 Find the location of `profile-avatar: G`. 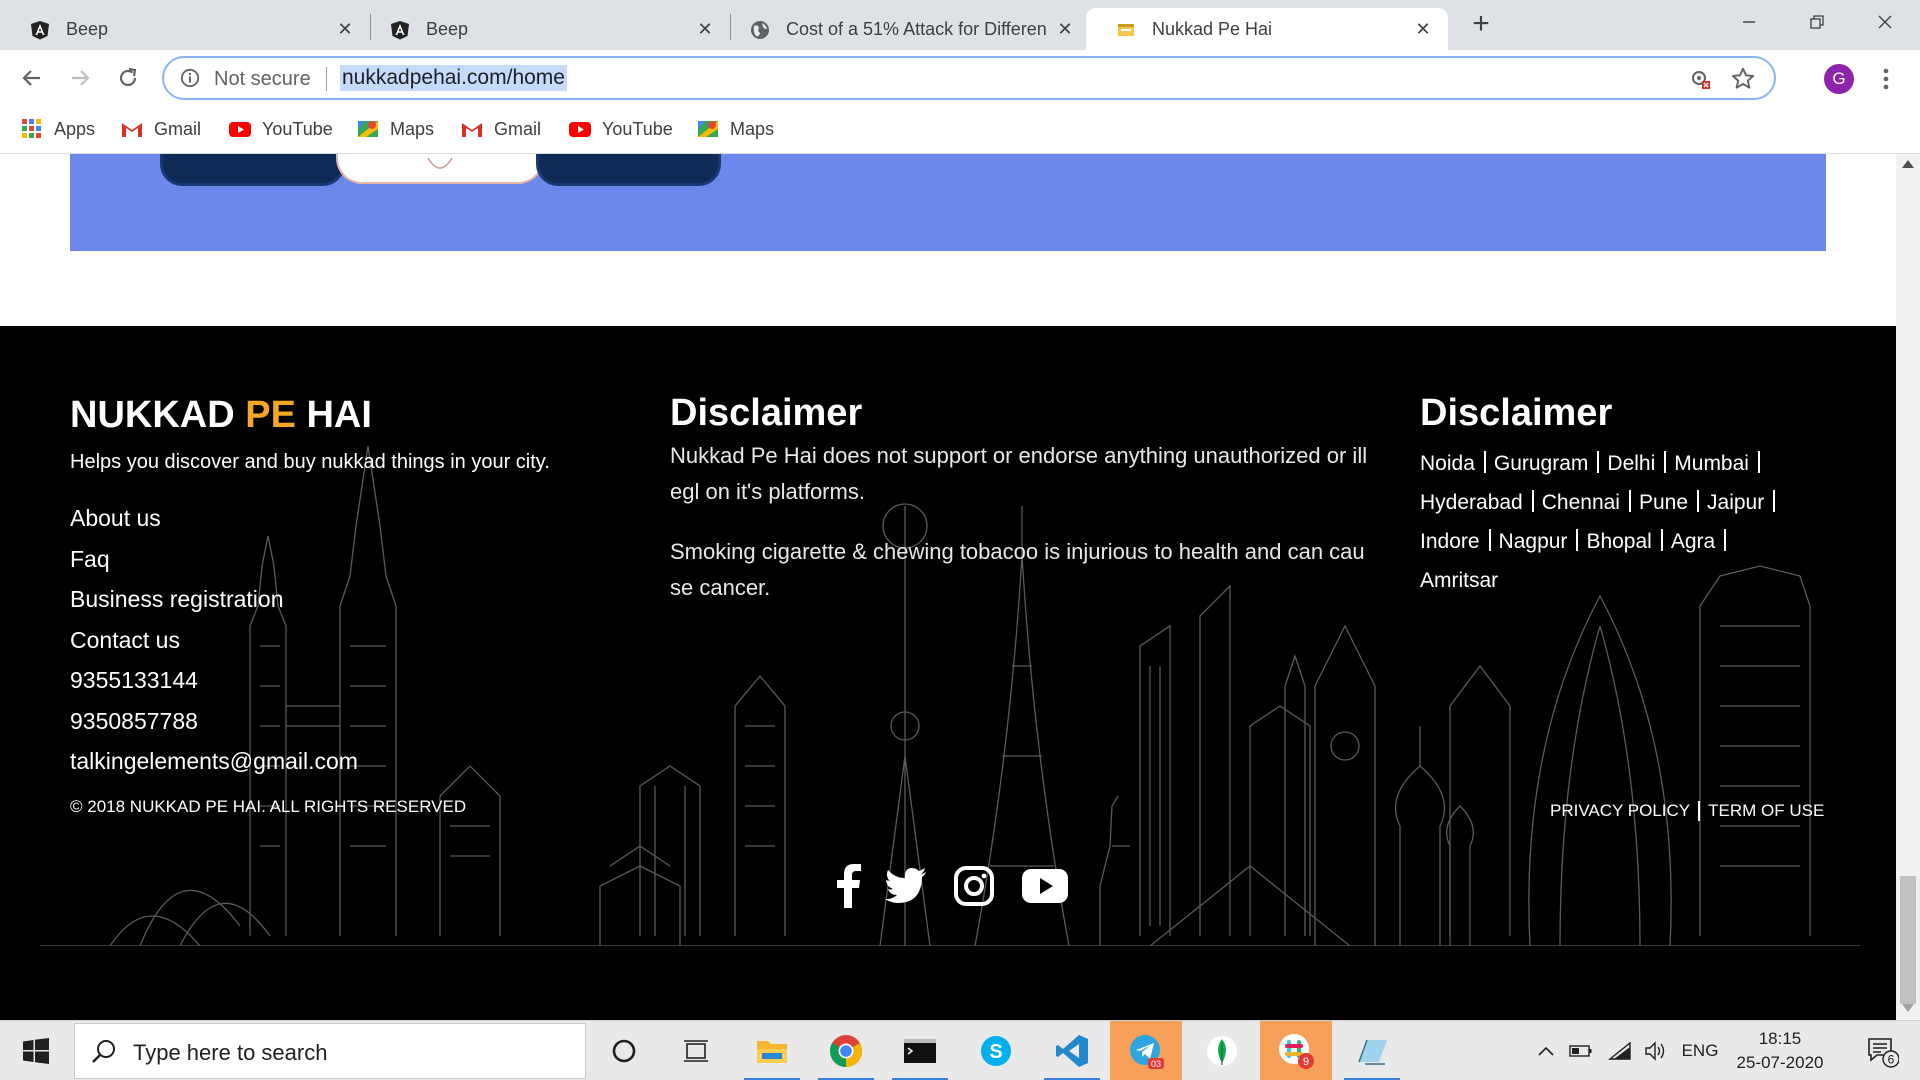

profile-avatar: G is located at coordinates (1839, 79).